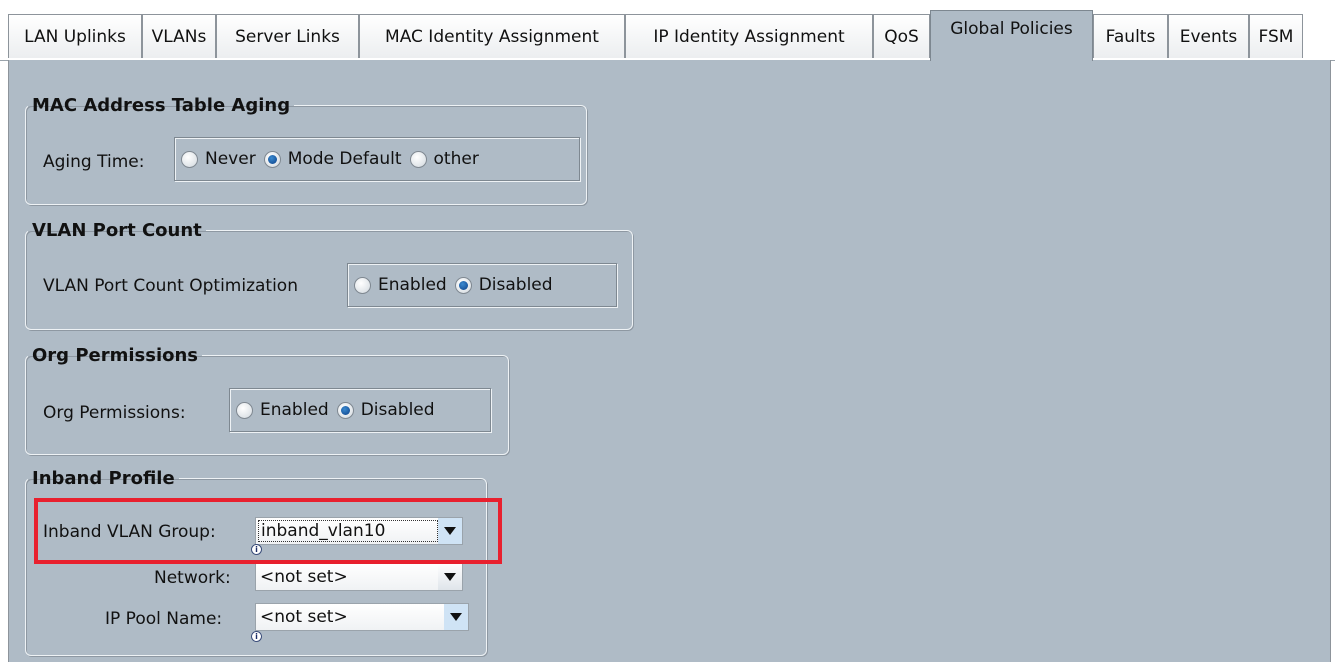 The height and width of the screenshot is (662, 1335). What do you see at coordinates (192, 578) in the screenshot?
I see `network-label: Network:` at bounding box center [192, 578].